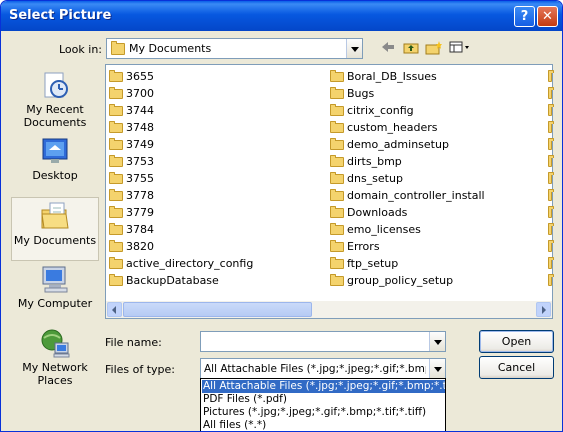 Image resolution: width=563 pixels, height=432 pixels. What do you see at coordinates (354, 48) in the screenshot?
I see `look-in-dropdown-arrow` at bounding box center [354, 48].